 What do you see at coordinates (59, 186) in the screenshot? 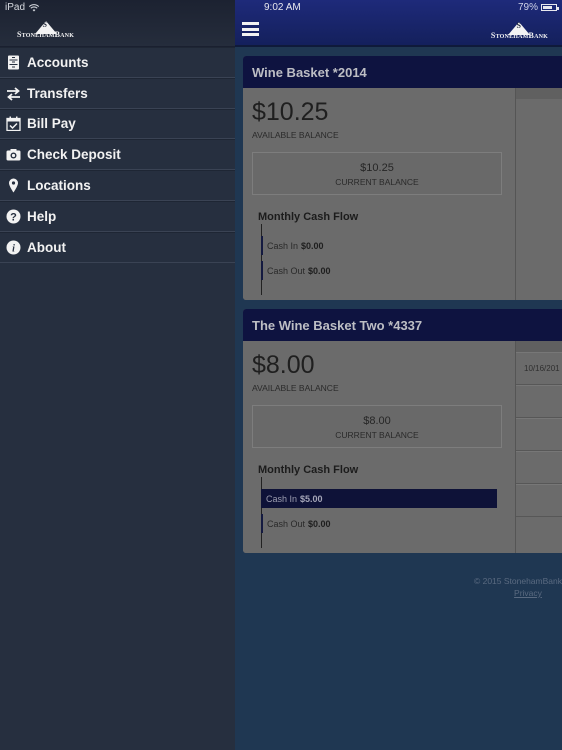
I see `sidebar-item-label: Locations` at bounding box center [59, 186].